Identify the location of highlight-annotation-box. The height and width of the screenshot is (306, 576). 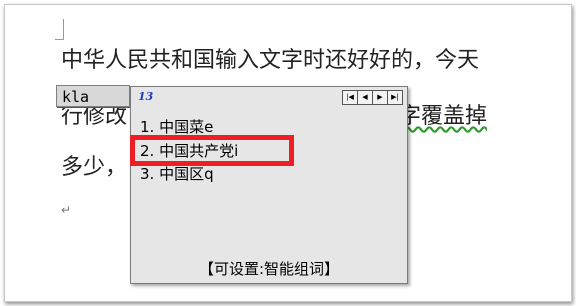
(212, 150).